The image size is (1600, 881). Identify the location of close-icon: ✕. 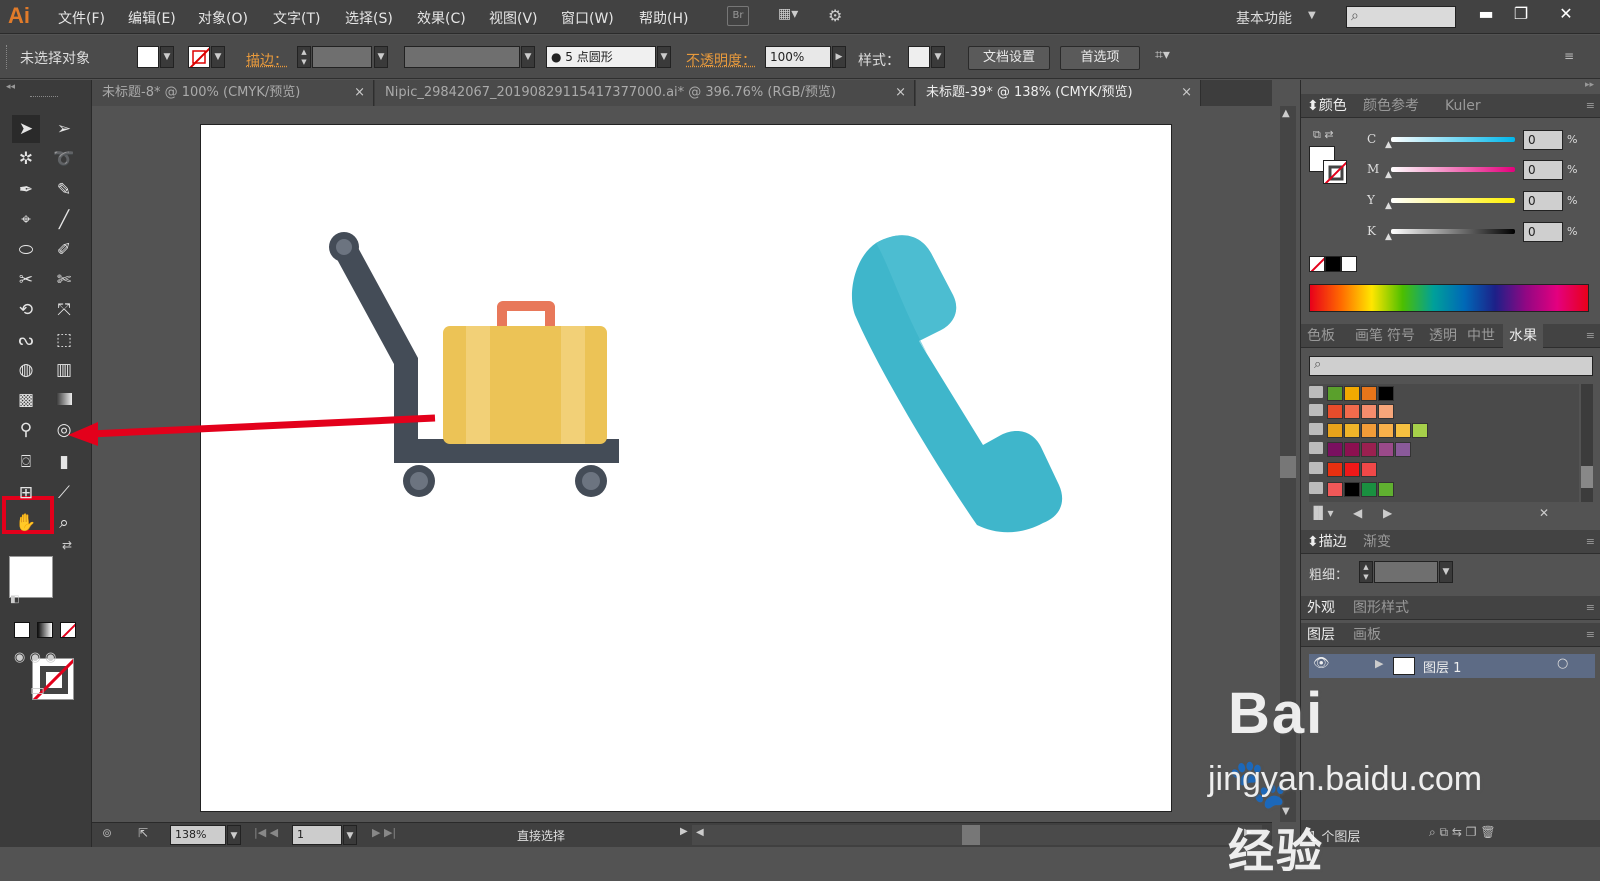
(1566, 14).